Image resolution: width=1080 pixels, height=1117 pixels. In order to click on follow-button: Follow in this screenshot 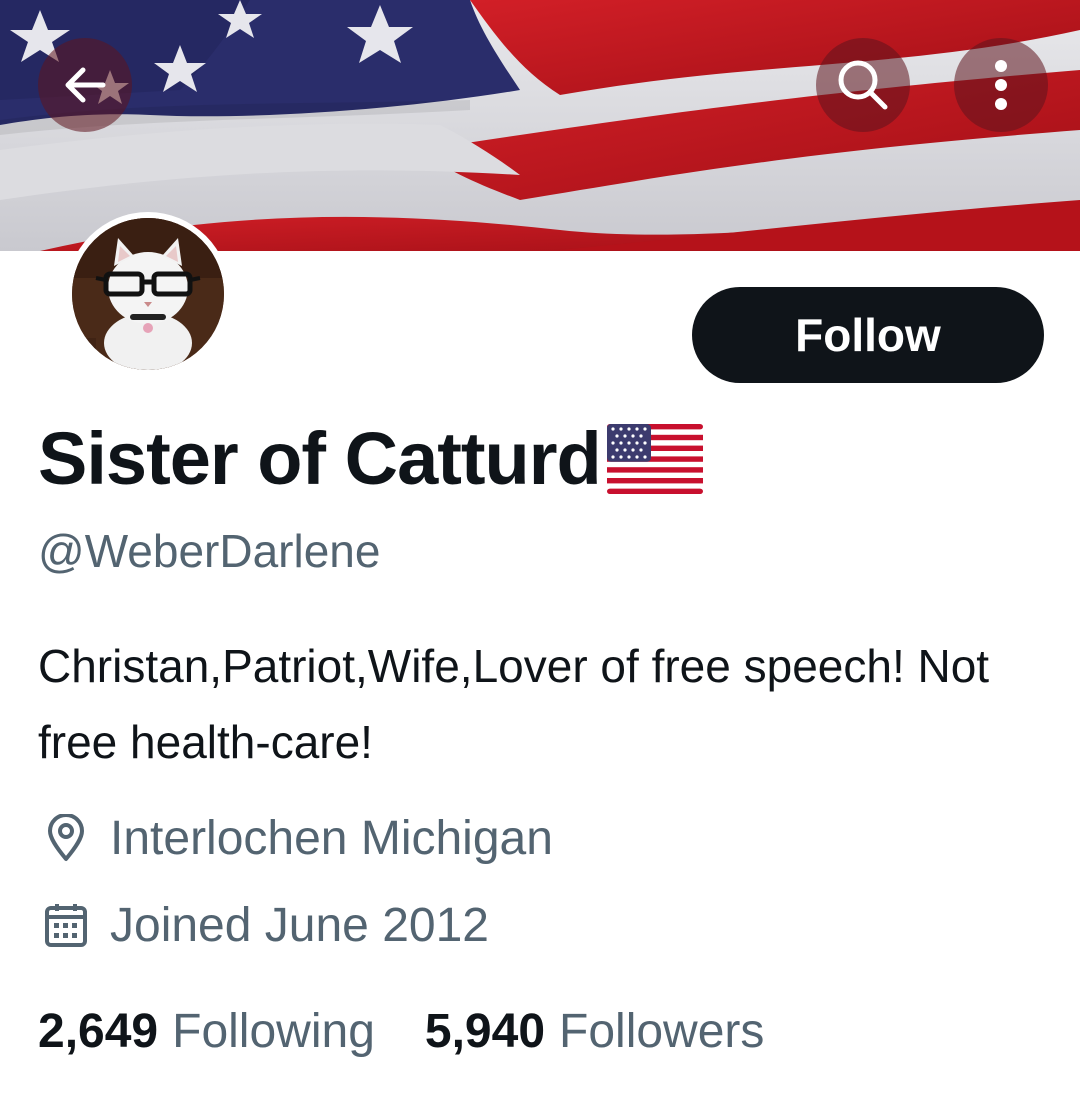, I will do `click(868, 335)`.